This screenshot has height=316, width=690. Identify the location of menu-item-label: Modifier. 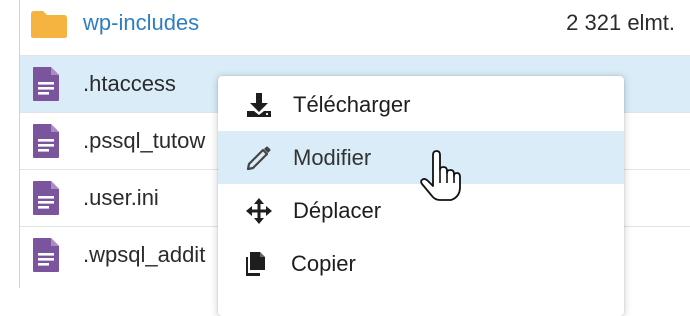
(332, 157).